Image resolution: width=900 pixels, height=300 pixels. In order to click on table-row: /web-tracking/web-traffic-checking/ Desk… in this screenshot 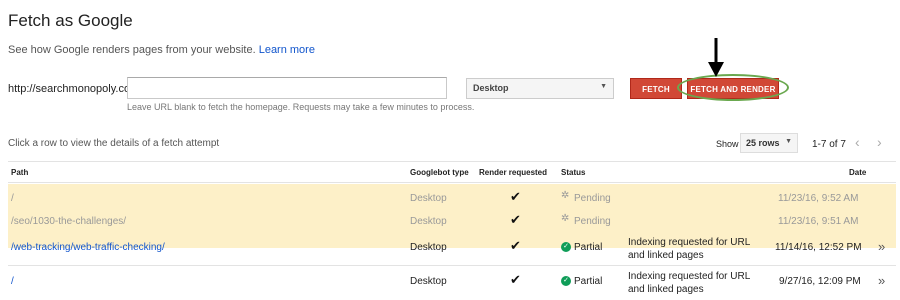, I will do `click(452, 250)`.